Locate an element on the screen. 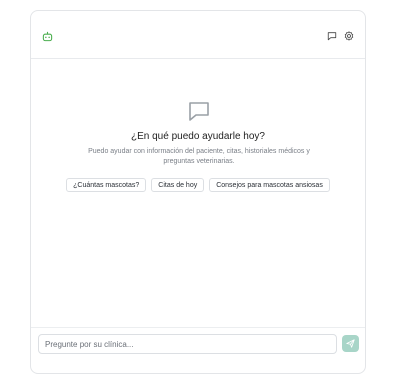  chat-icon is located at coordinates (332, 36).